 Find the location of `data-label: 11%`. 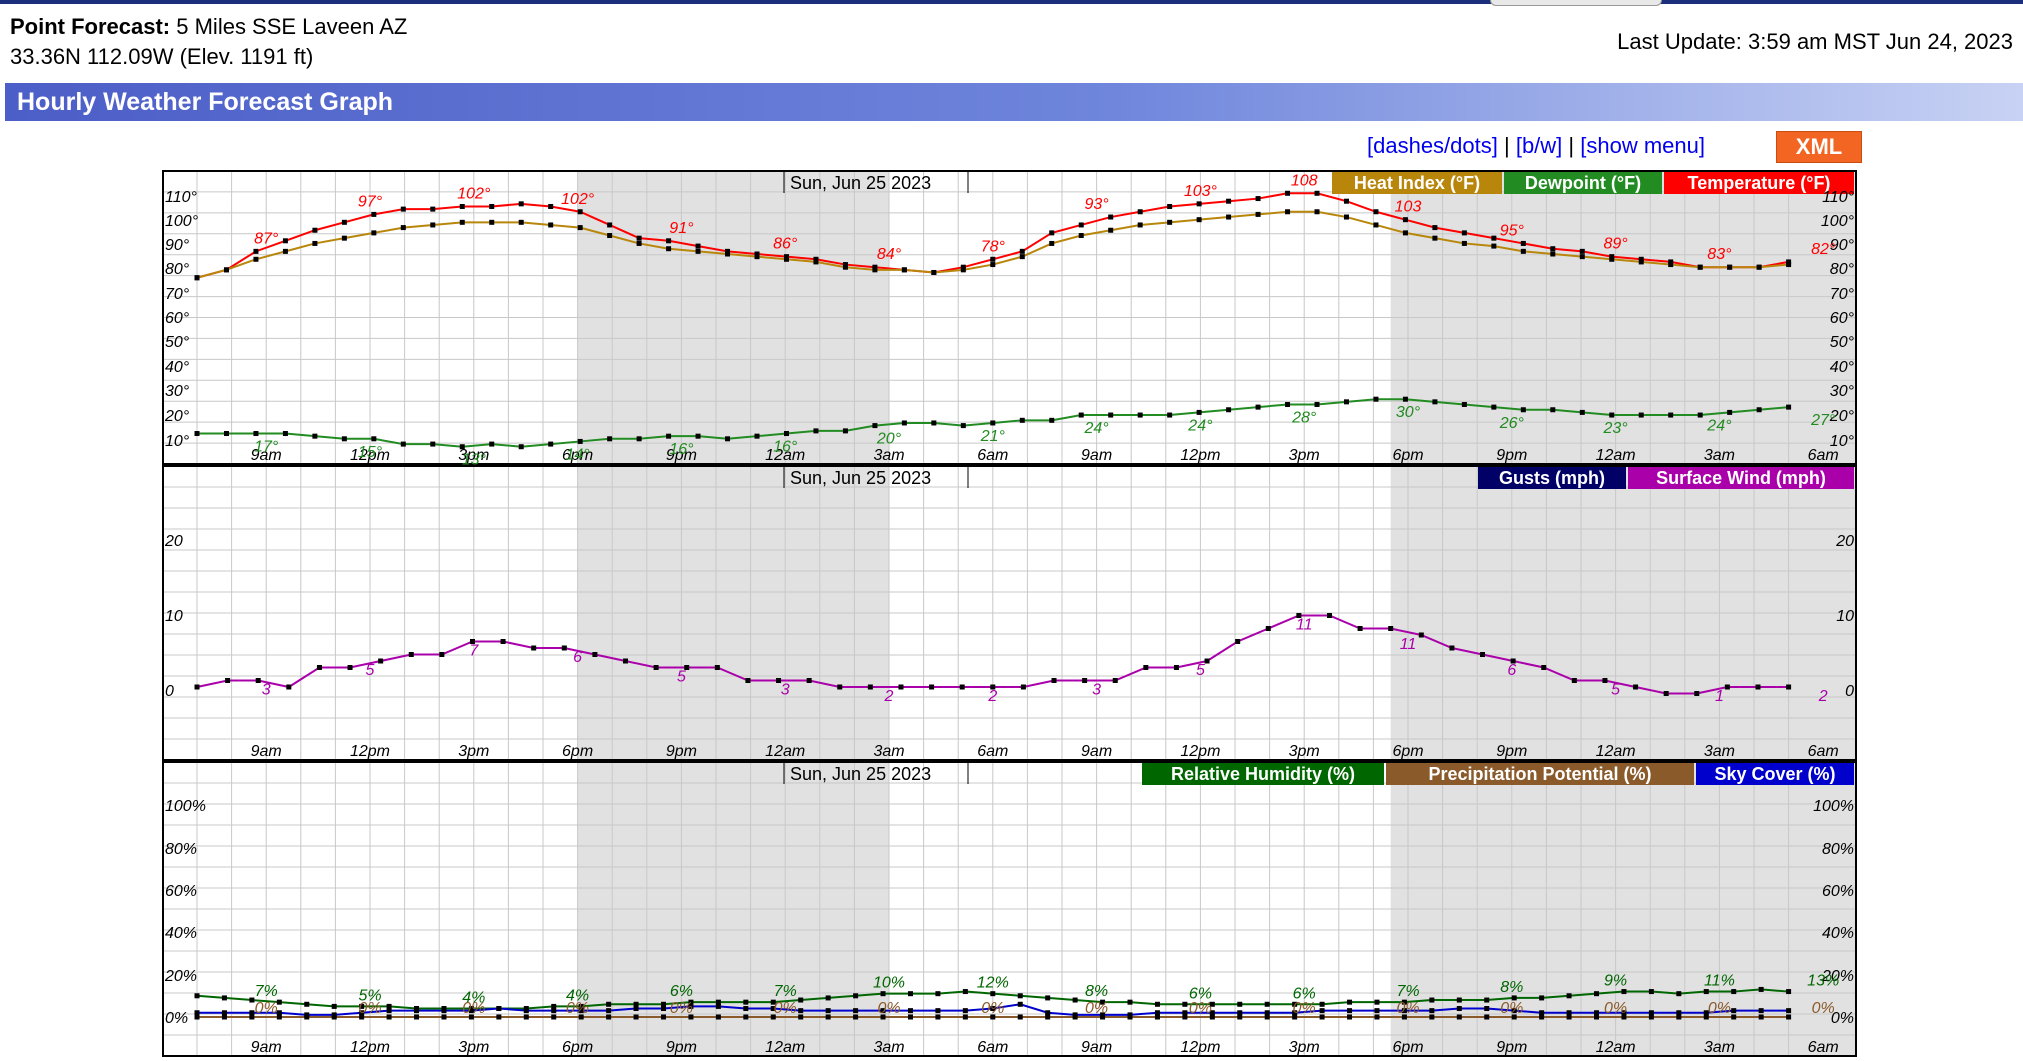

data-label: 11% is located at coordinates (1719, 981).